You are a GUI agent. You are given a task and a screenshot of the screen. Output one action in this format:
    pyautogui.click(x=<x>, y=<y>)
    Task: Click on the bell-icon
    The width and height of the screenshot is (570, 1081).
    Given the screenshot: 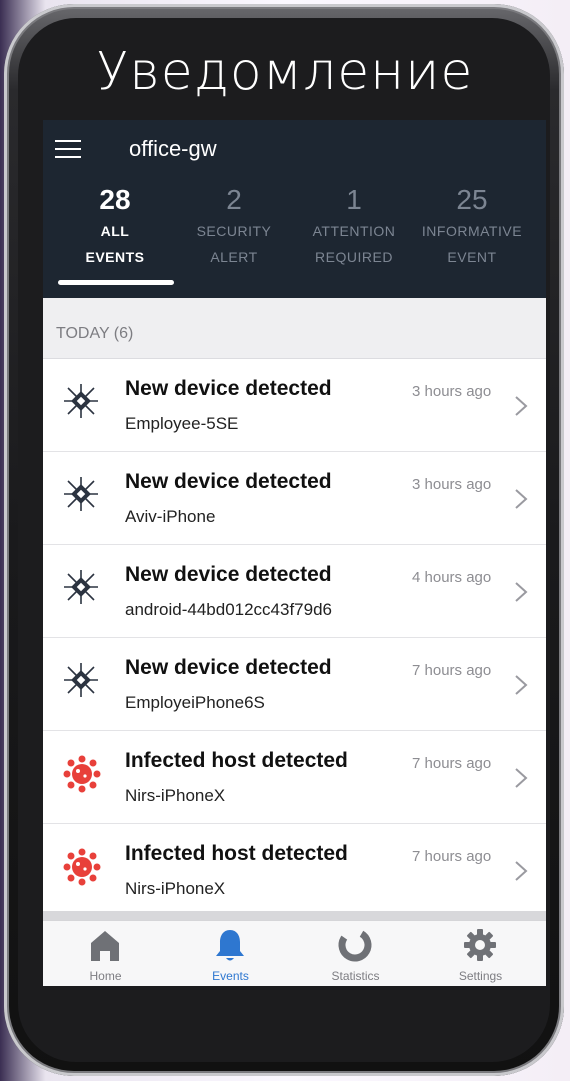 What is the action you would take?
    pyautogui.click(x=230, y=945)
    